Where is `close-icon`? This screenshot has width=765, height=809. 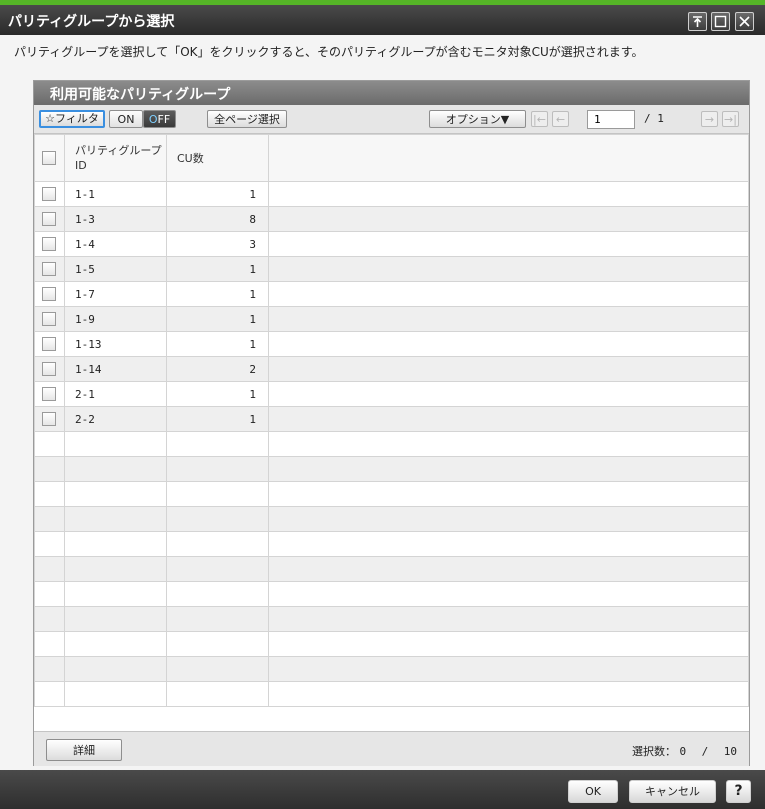
close-icon is located at coordinates (744, 21).